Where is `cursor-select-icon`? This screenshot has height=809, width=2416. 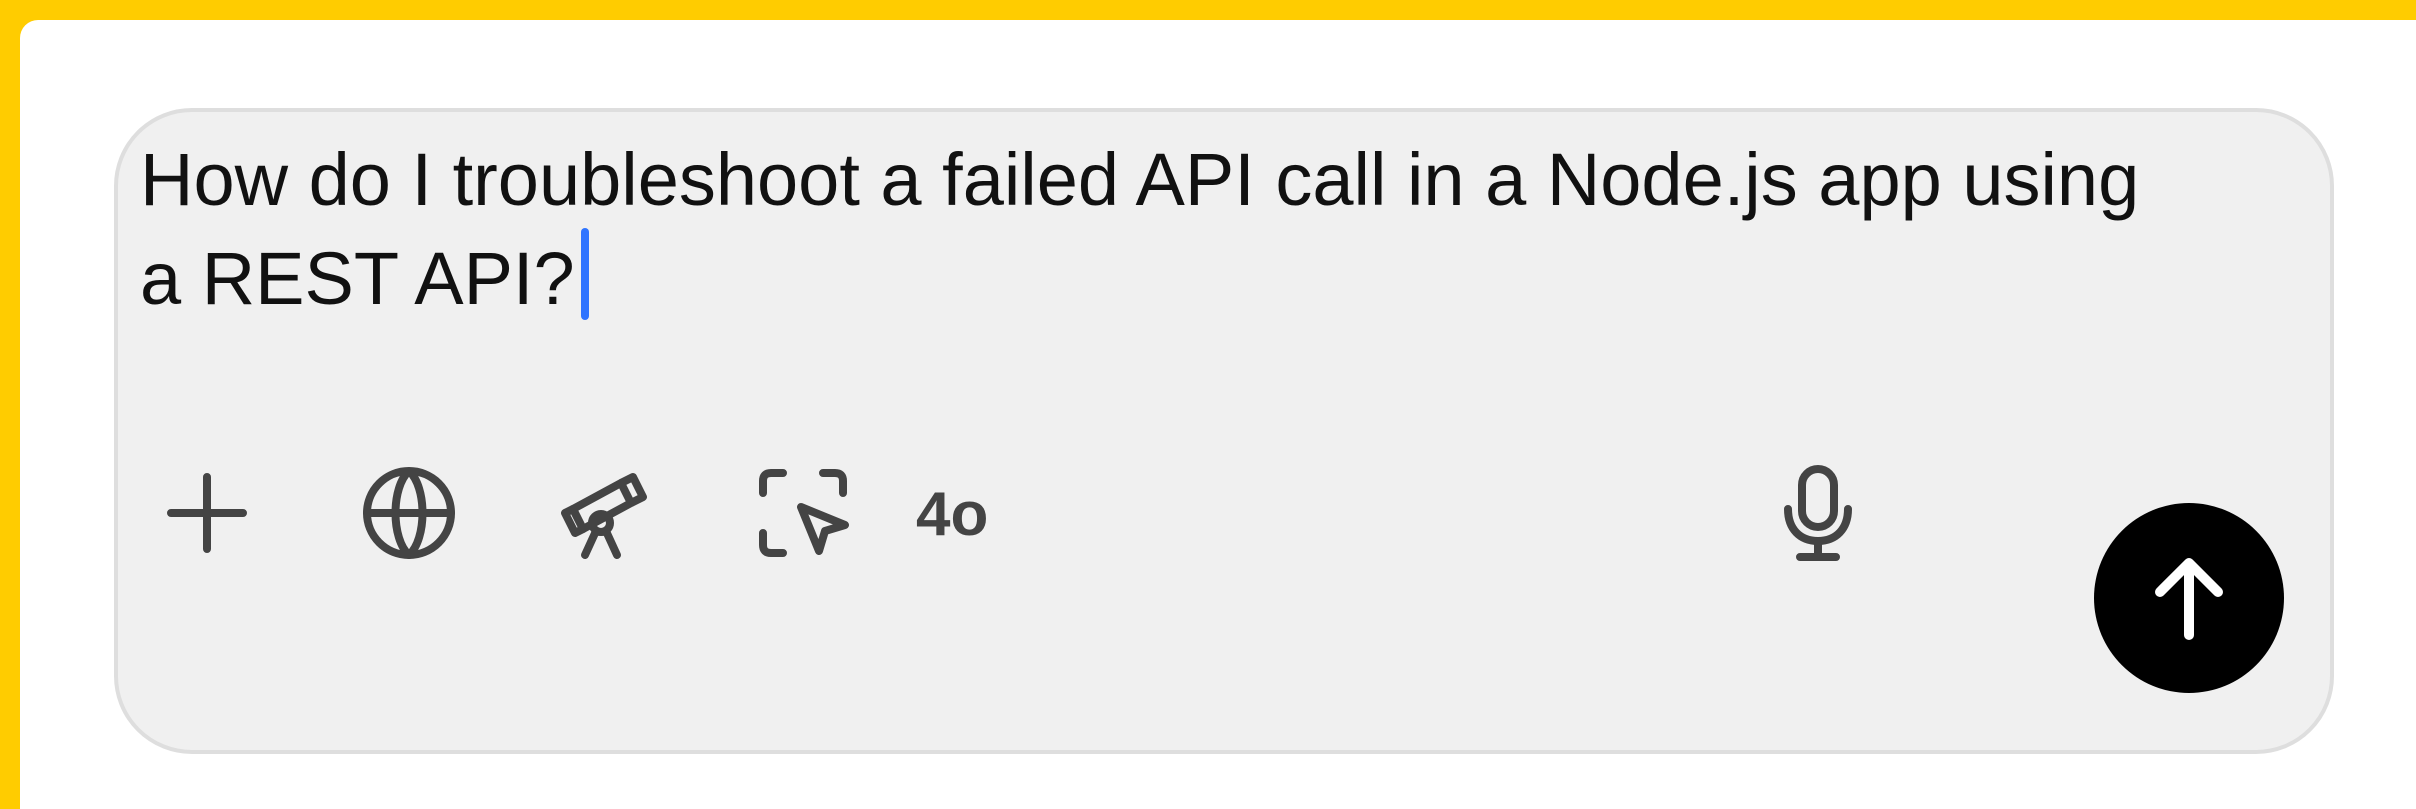
cursor-select-icon is located at coordinates (803, 513).